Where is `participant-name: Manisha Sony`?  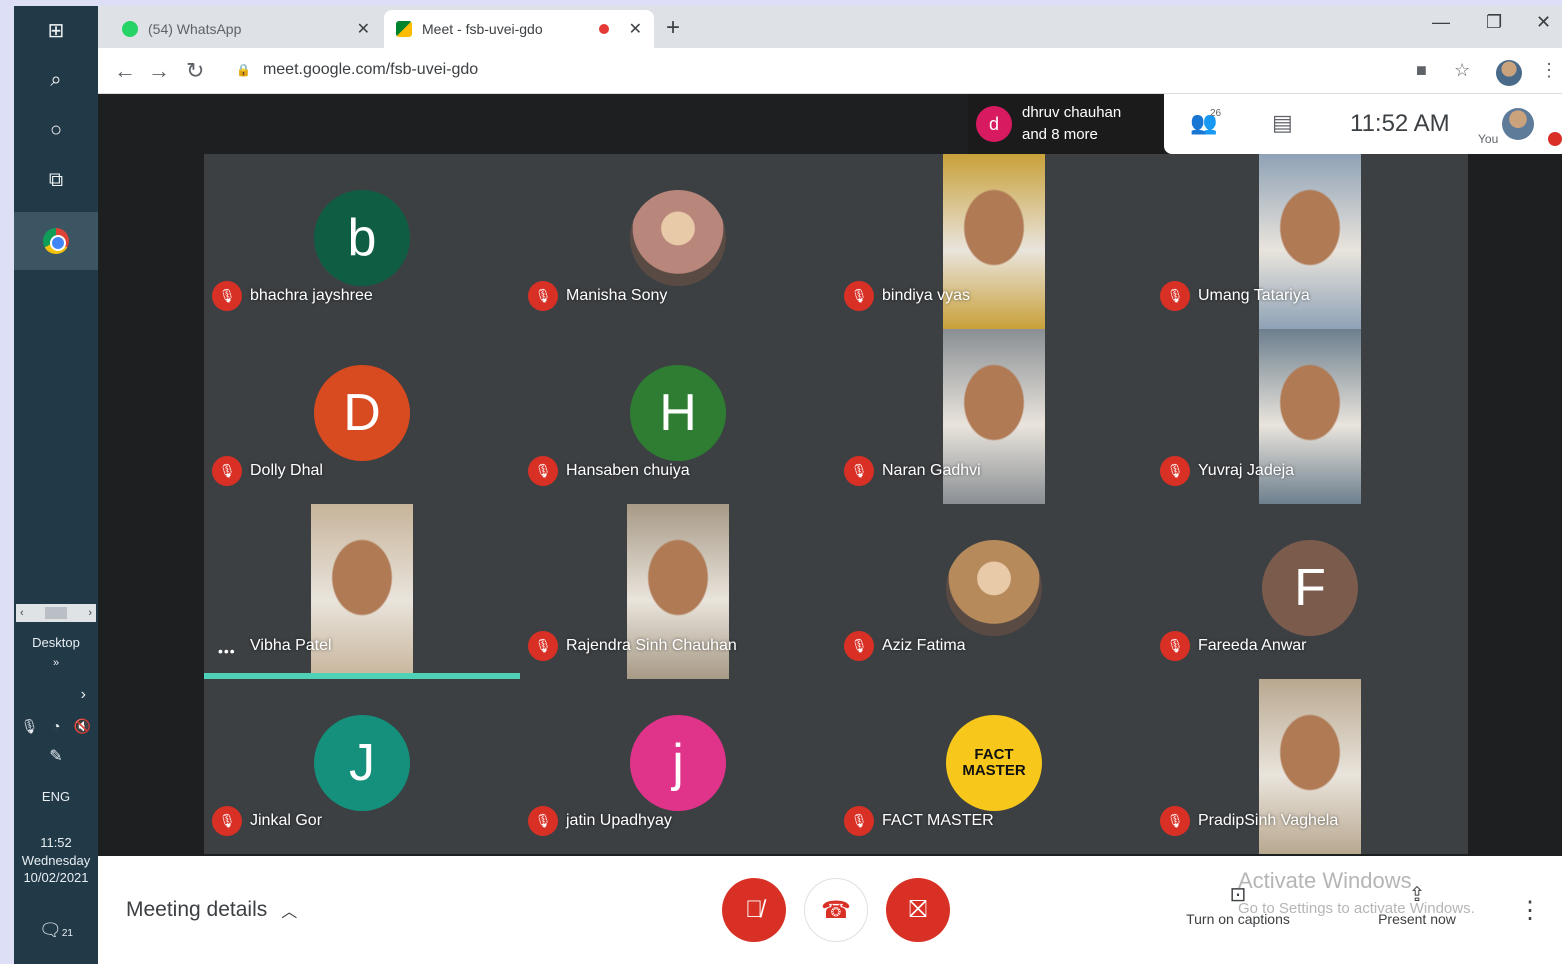 participant-name: Manisha Sony is located at coordinates (617, 295).